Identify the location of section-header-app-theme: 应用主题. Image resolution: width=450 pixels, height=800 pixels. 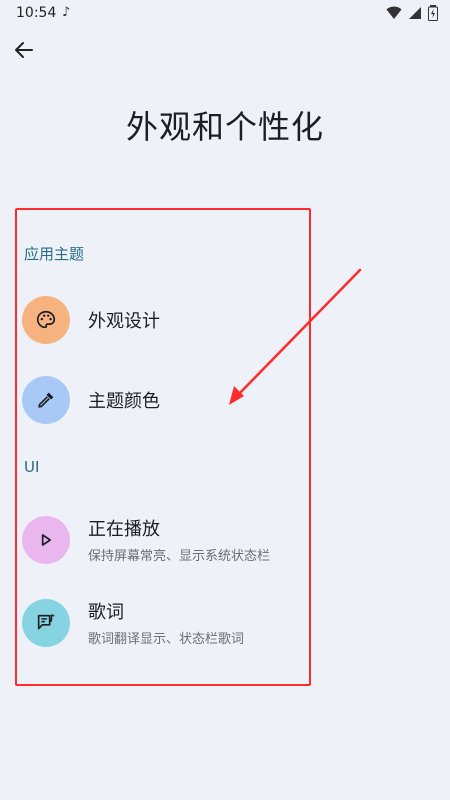
(54, 254).